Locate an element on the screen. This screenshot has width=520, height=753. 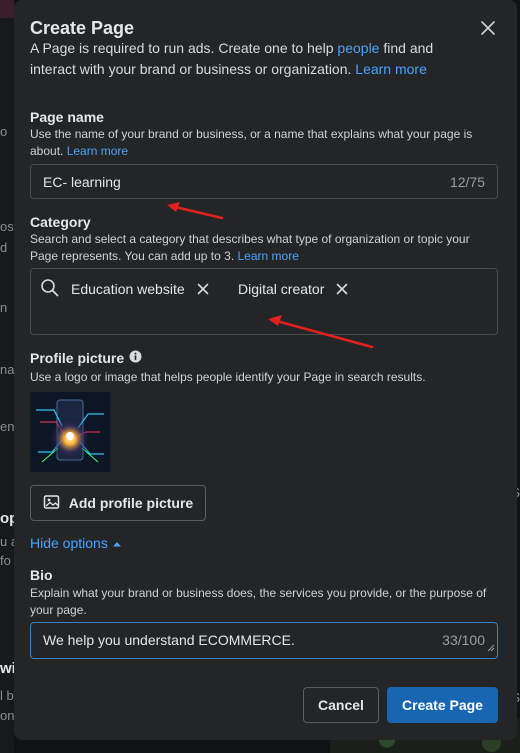
background-fragment: d is located at coordinates (4, 247).